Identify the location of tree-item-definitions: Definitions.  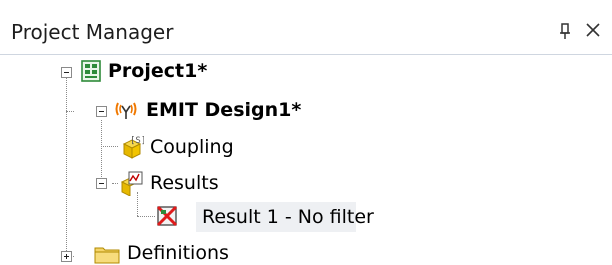
(178, 253).